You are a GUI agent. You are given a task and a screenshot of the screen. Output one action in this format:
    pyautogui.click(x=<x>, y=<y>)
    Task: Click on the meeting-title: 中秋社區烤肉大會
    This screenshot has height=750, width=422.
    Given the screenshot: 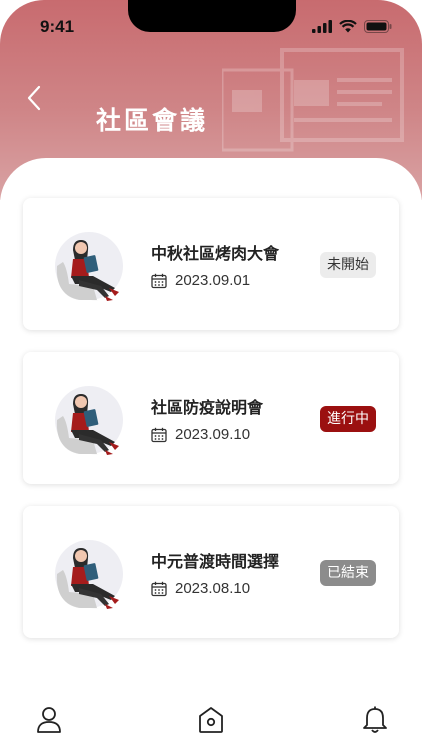 What is the action you would take?
    pyautogui.click(x=215, y=253)
    